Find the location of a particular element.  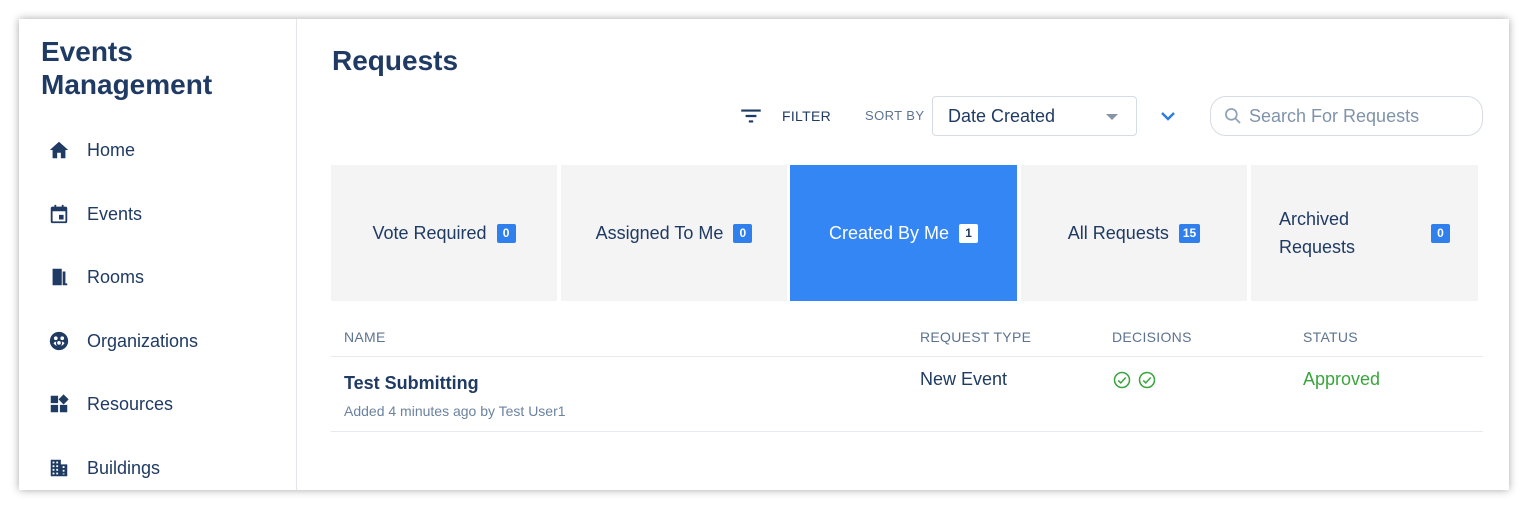

search-box is located at coordinates (1346, 116).